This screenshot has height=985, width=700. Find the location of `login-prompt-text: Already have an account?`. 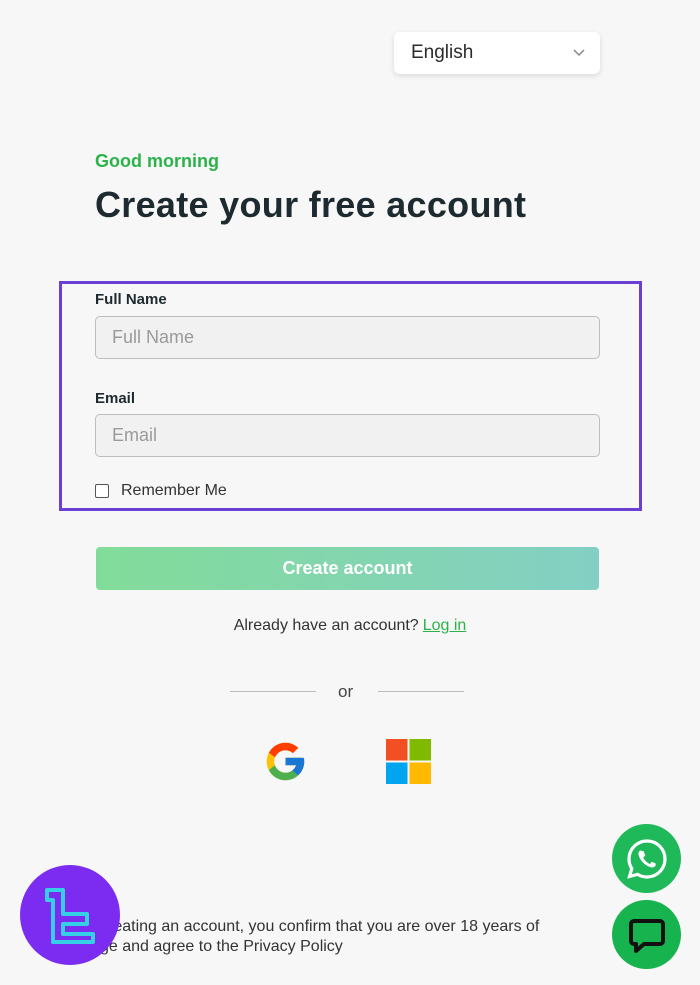

login-prompt-text: Already have an account? is located at coordinates (326, 625).